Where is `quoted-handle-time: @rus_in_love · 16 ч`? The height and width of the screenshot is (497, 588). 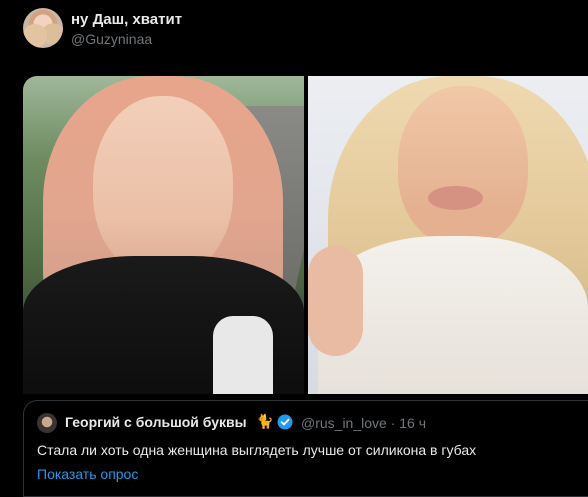
quoted-handle-time: @rus_in_love · 16 ч is located at coordinates (364, 423).